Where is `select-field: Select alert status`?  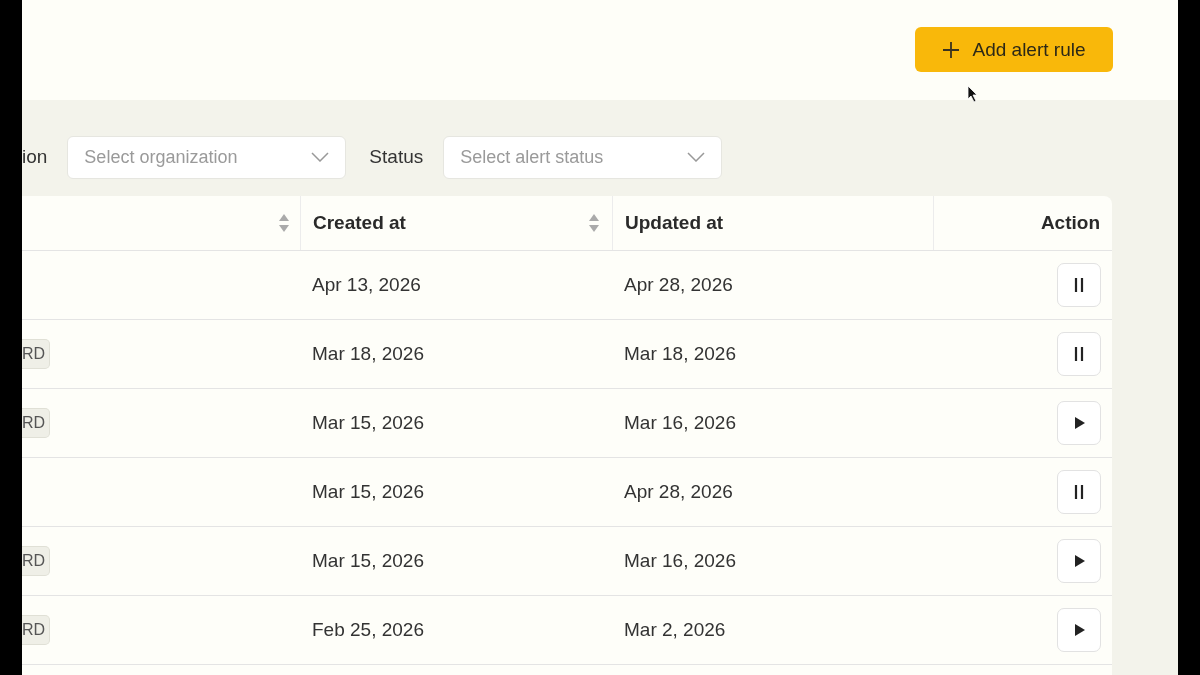 select-field: Select alert status is located at coordinates (583, 157).